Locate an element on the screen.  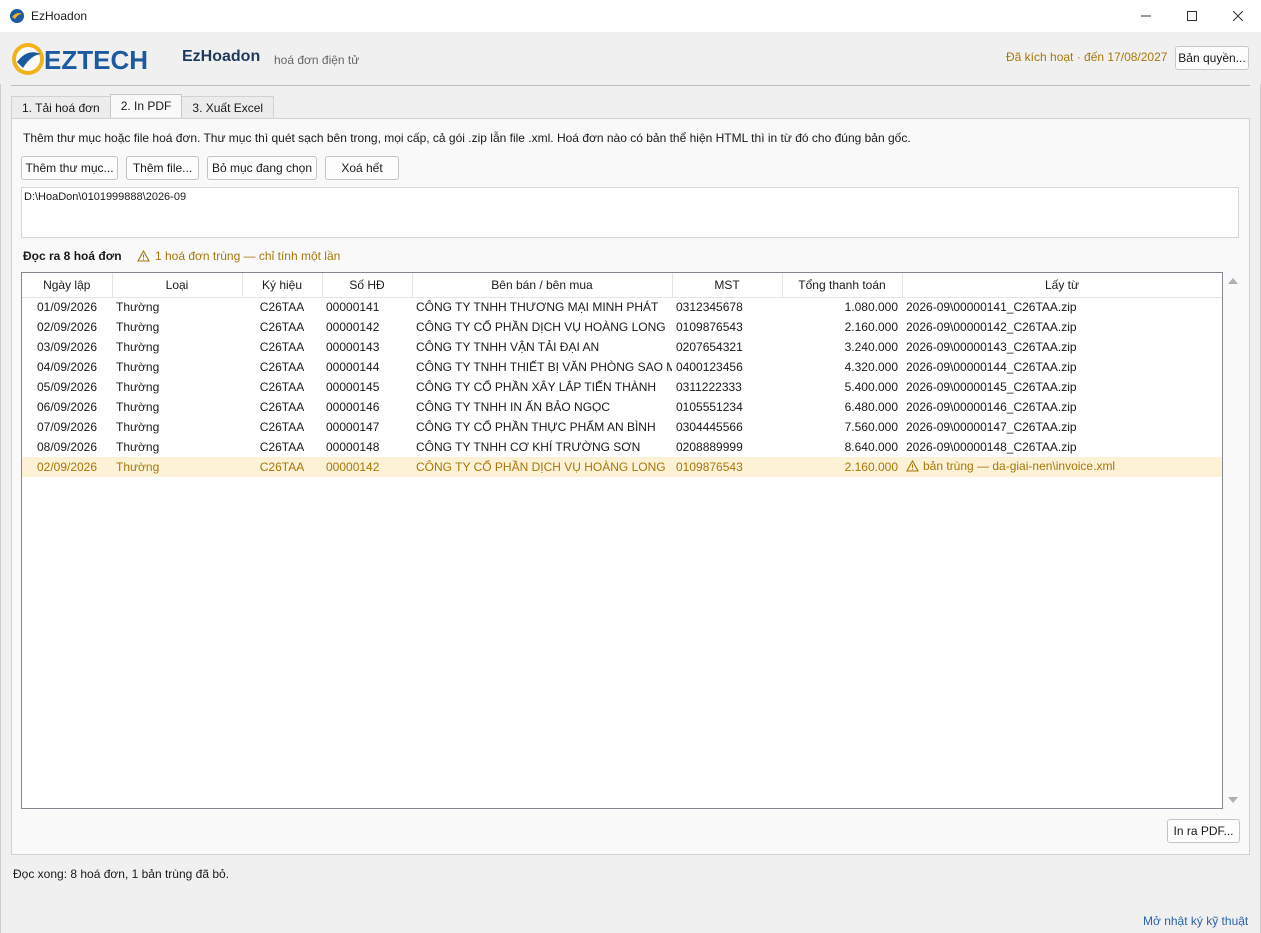
cell-number: 00000145 is located at coordinates (353, 387).